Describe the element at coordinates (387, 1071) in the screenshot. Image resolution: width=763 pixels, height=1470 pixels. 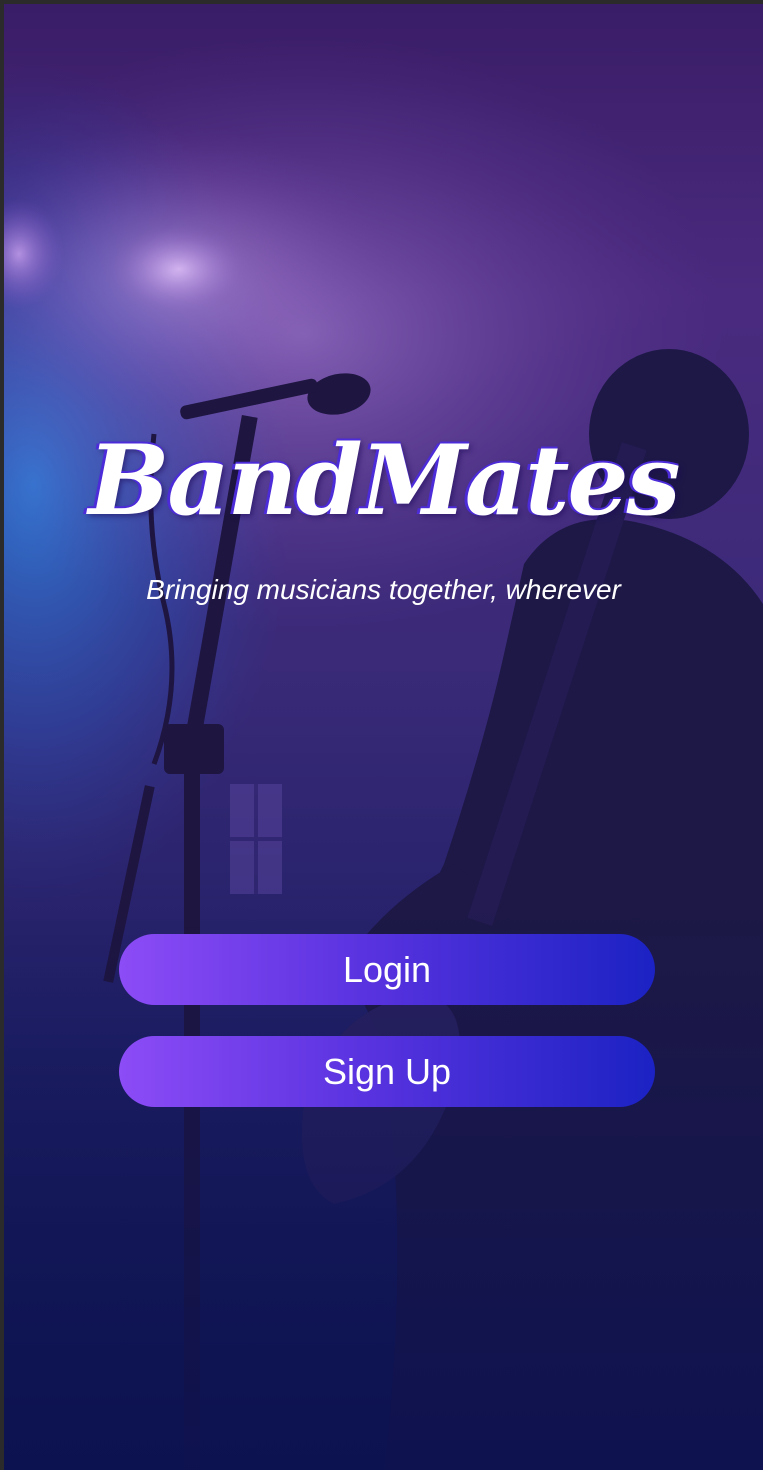
I see `sign-up-button: Sign Up` at that location.